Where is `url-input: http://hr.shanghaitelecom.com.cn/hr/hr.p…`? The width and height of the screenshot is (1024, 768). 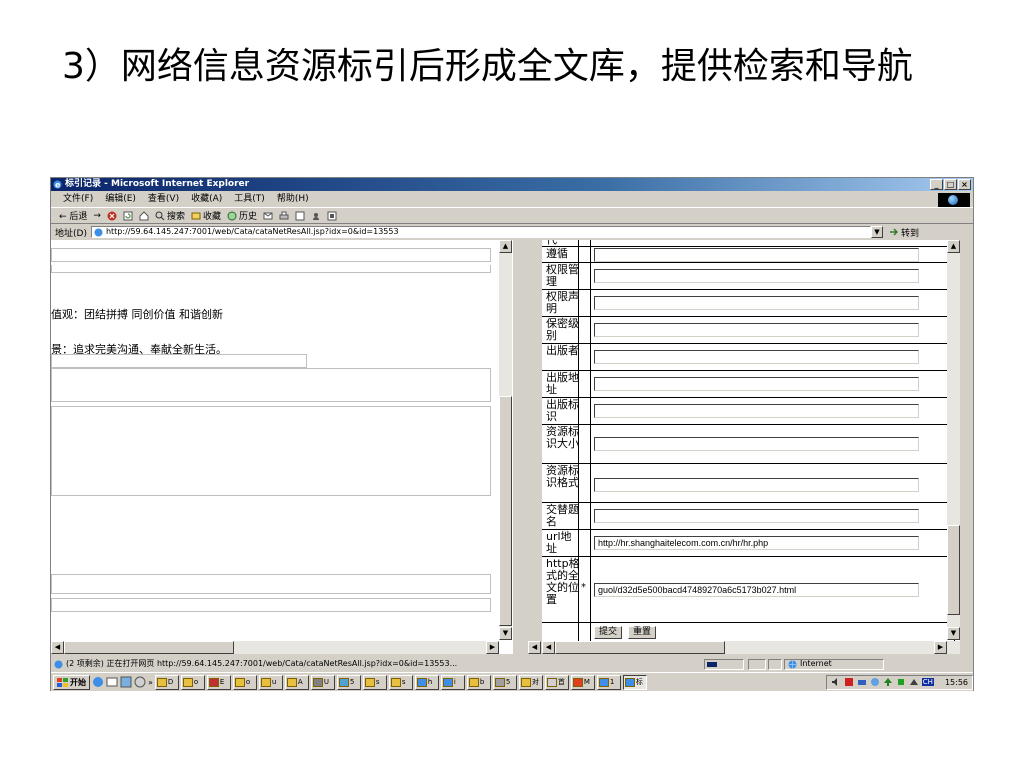
url-input: http://hr.shanghaitelecom.com.cn/hr/hr.p… is located at coordinates (756, 543).